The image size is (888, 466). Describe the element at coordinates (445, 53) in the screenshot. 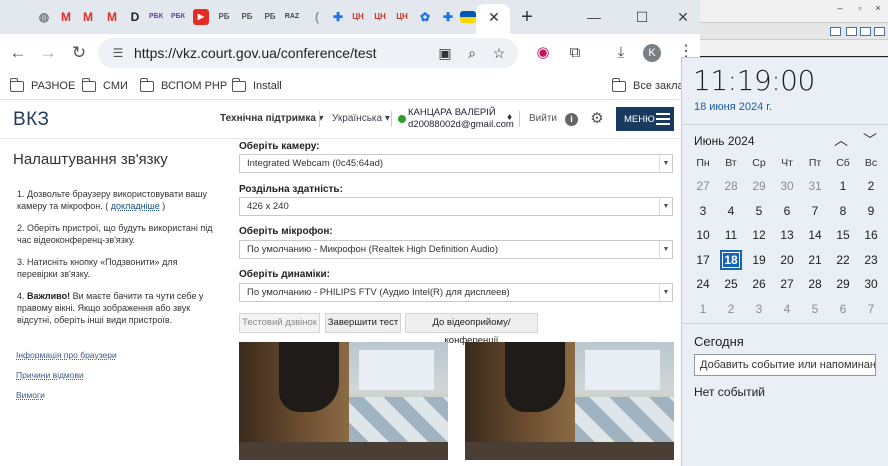

I see `camera-in-use-icon: ▣` at that location.